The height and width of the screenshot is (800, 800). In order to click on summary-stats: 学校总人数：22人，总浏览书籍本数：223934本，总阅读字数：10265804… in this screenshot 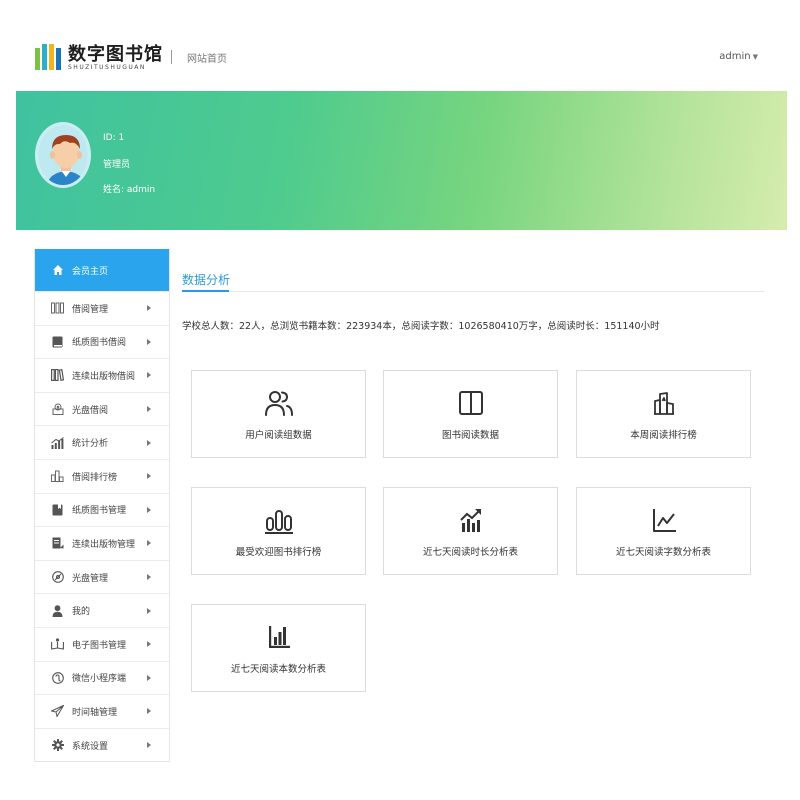, I will do `click(421, 326)`.